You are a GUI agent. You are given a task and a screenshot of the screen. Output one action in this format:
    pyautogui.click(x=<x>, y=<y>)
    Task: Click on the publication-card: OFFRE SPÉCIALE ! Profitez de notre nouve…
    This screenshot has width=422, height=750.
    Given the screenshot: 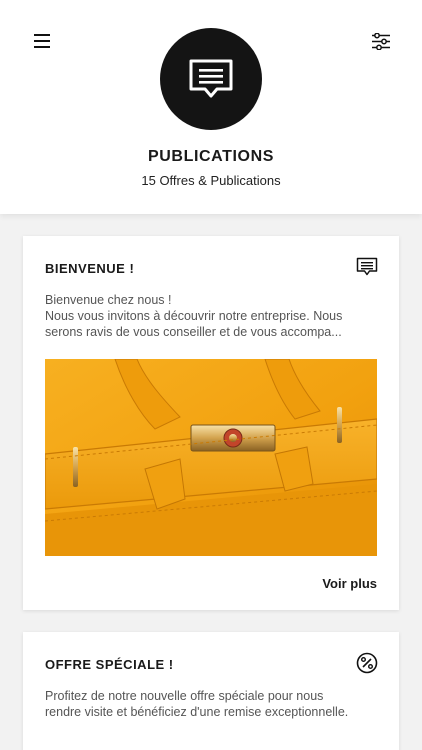 What is the action you would take?
    pyautogui.click(x=211, y=691)
    